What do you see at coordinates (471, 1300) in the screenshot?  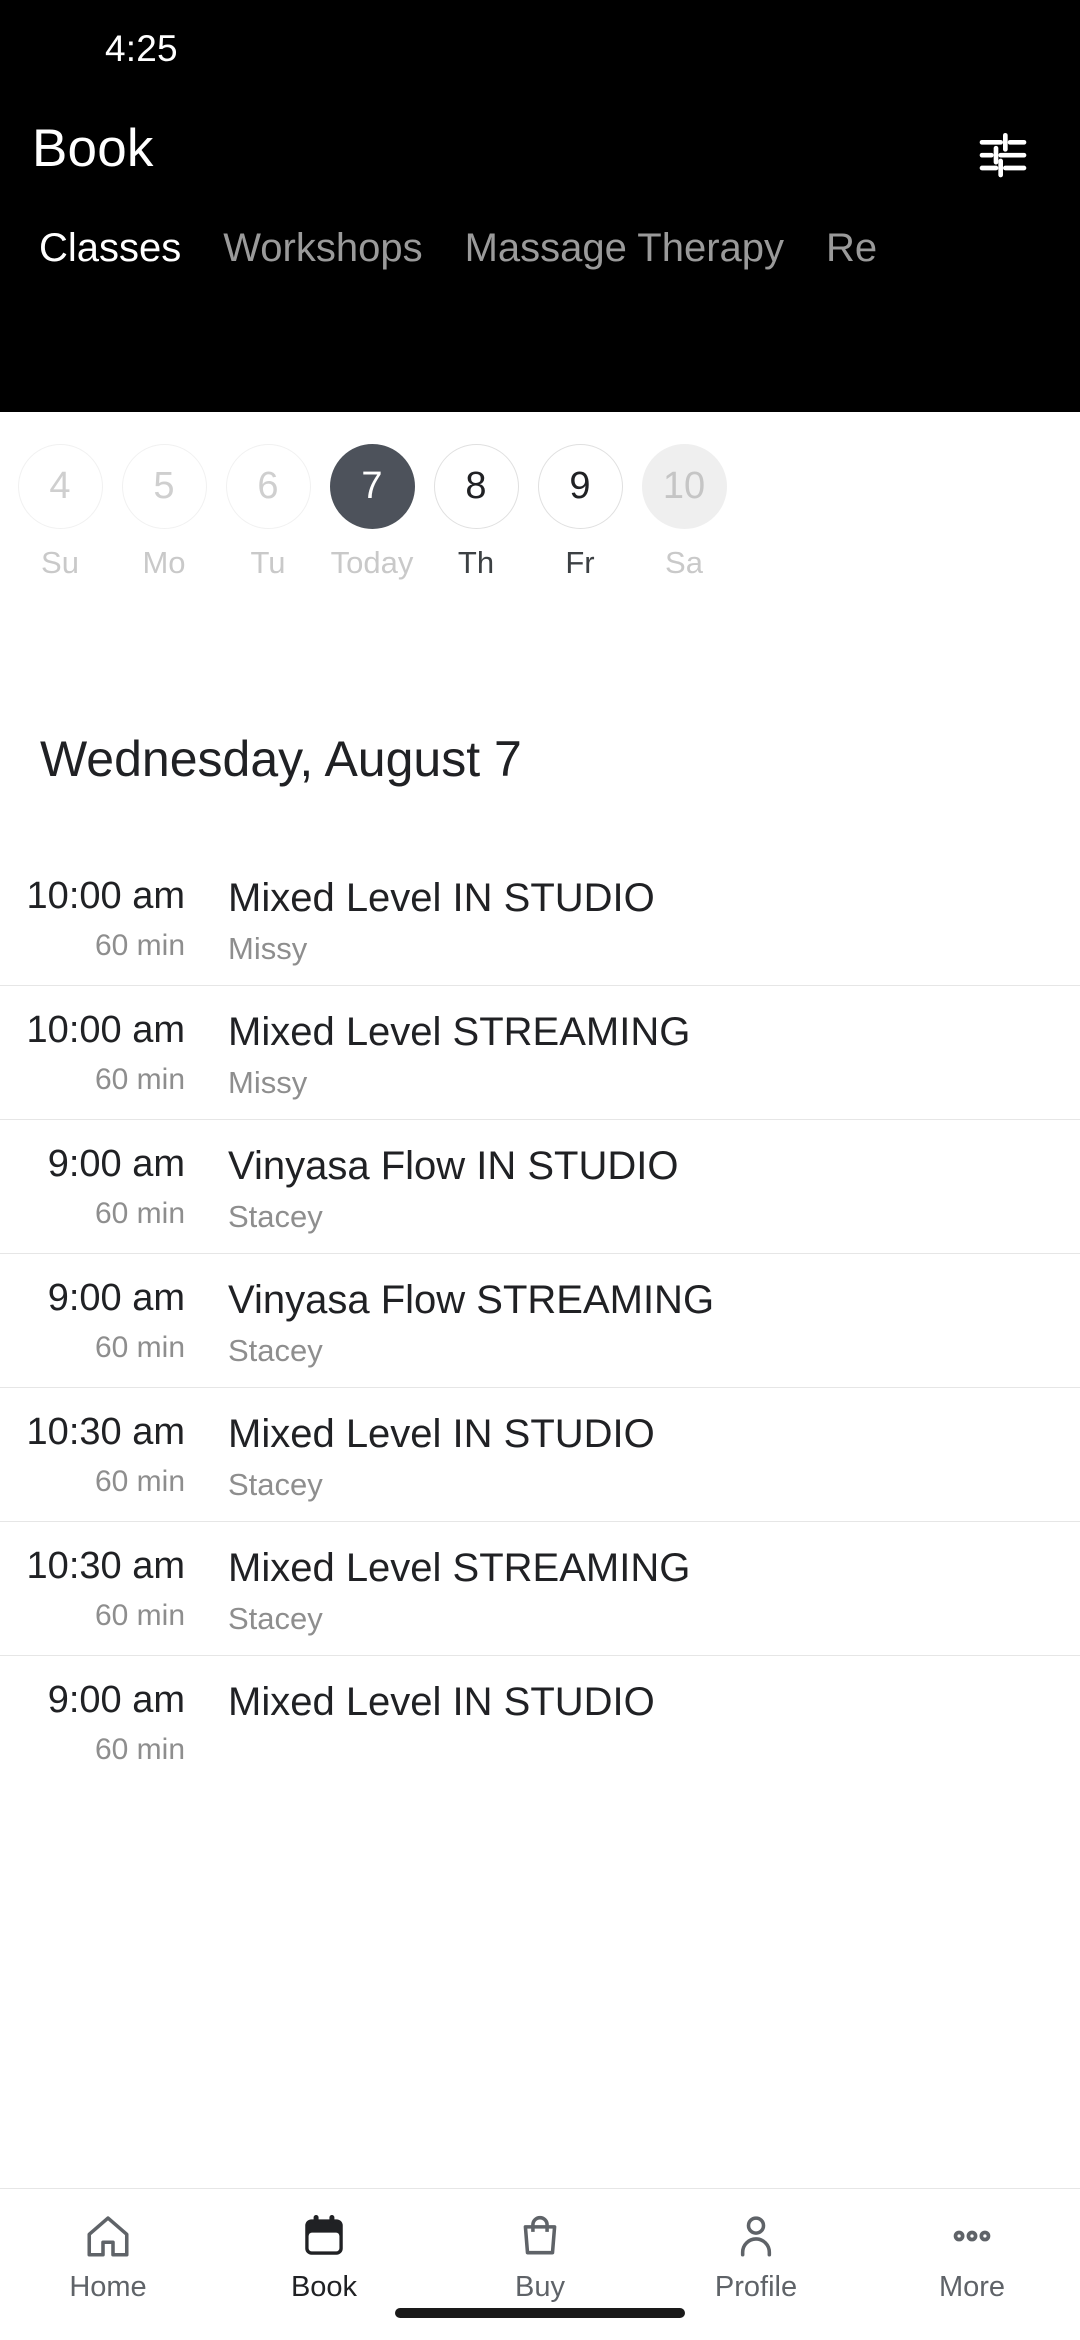 I see `class-title: Vinyasa Flow STREAMING` at bounding box center [471, 1300].